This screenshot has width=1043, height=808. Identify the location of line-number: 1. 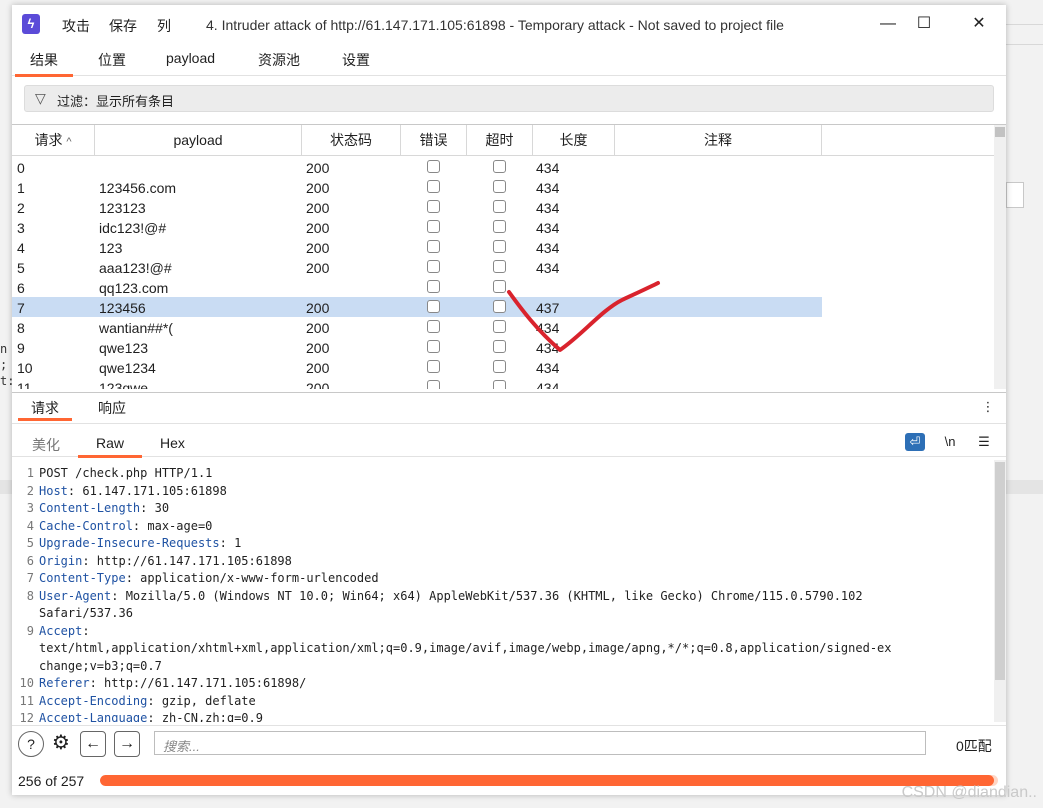
(30, 473).